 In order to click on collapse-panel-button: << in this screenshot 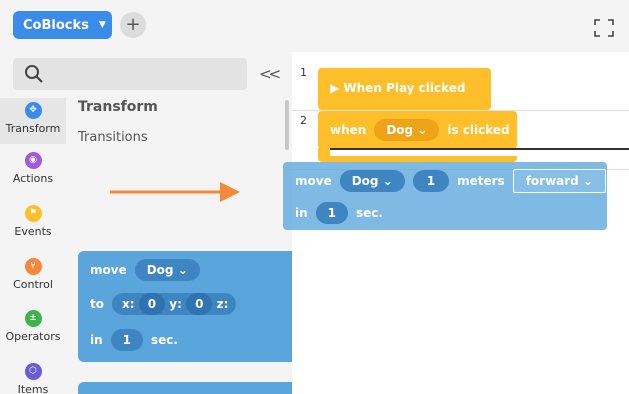, I will do `click(270, 74)`.